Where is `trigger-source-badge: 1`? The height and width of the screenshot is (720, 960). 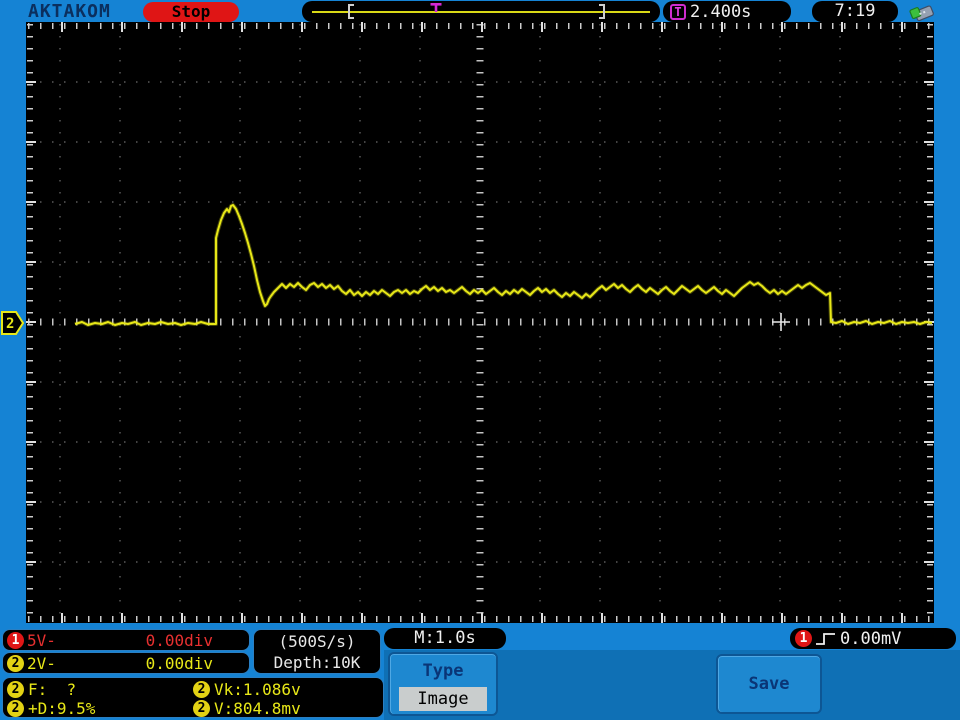 trigger-source-badge: 1 is located at coordinates (803, 638).